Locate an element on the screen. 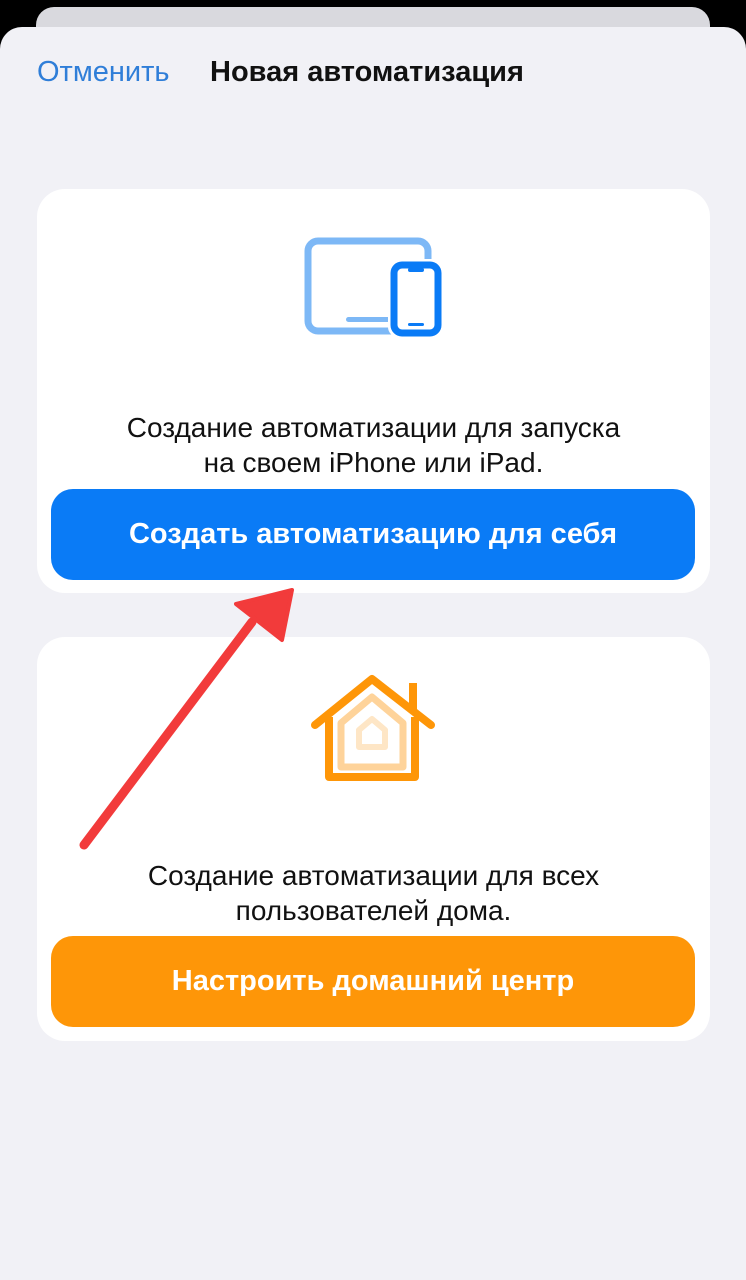 The width and height of the screenshot is (746, 1280). home-description-line-2: пользователей дома. is located at coordinates (373, 910).